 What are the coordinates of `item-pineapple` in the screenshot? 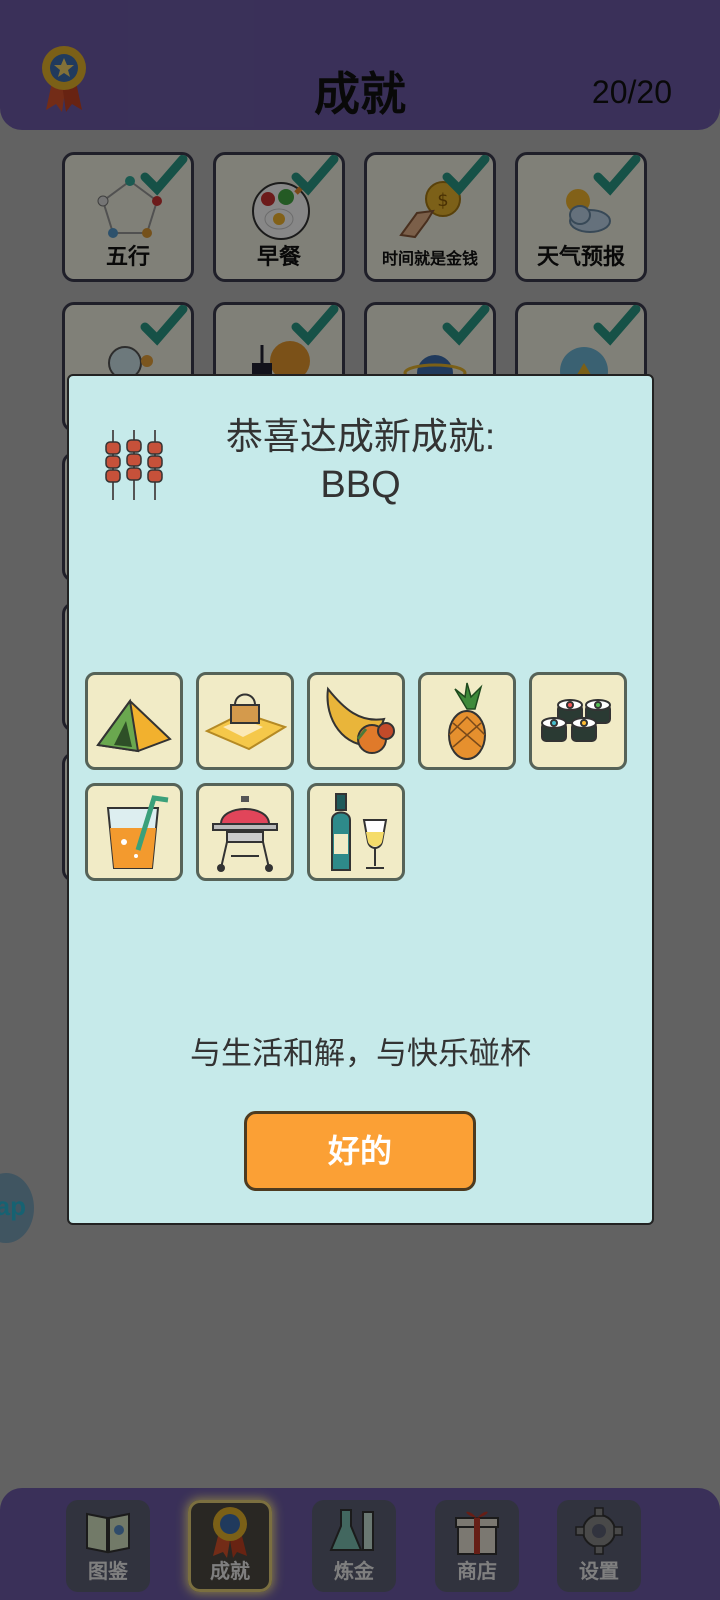 It's located at (467, 721).